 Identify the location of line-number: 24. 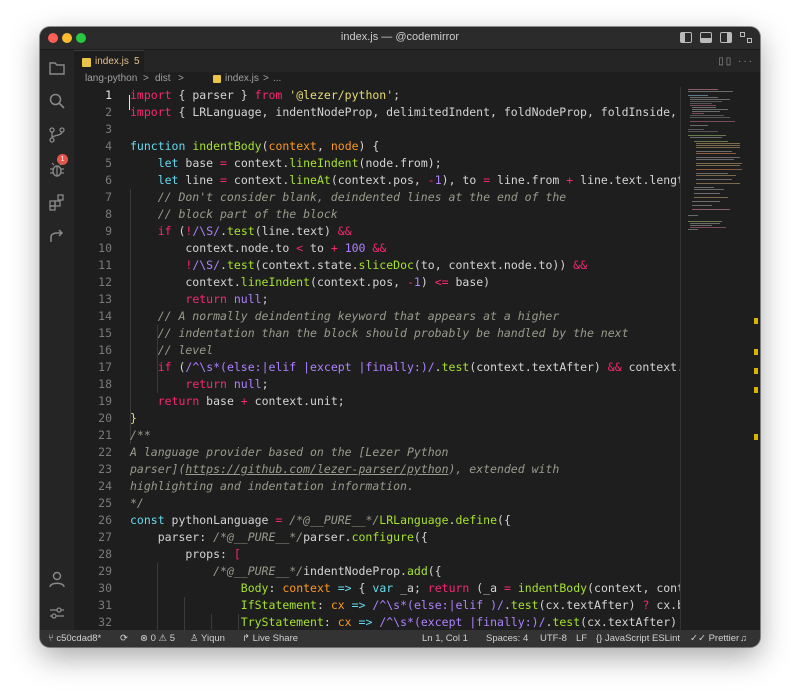
(105, 486).